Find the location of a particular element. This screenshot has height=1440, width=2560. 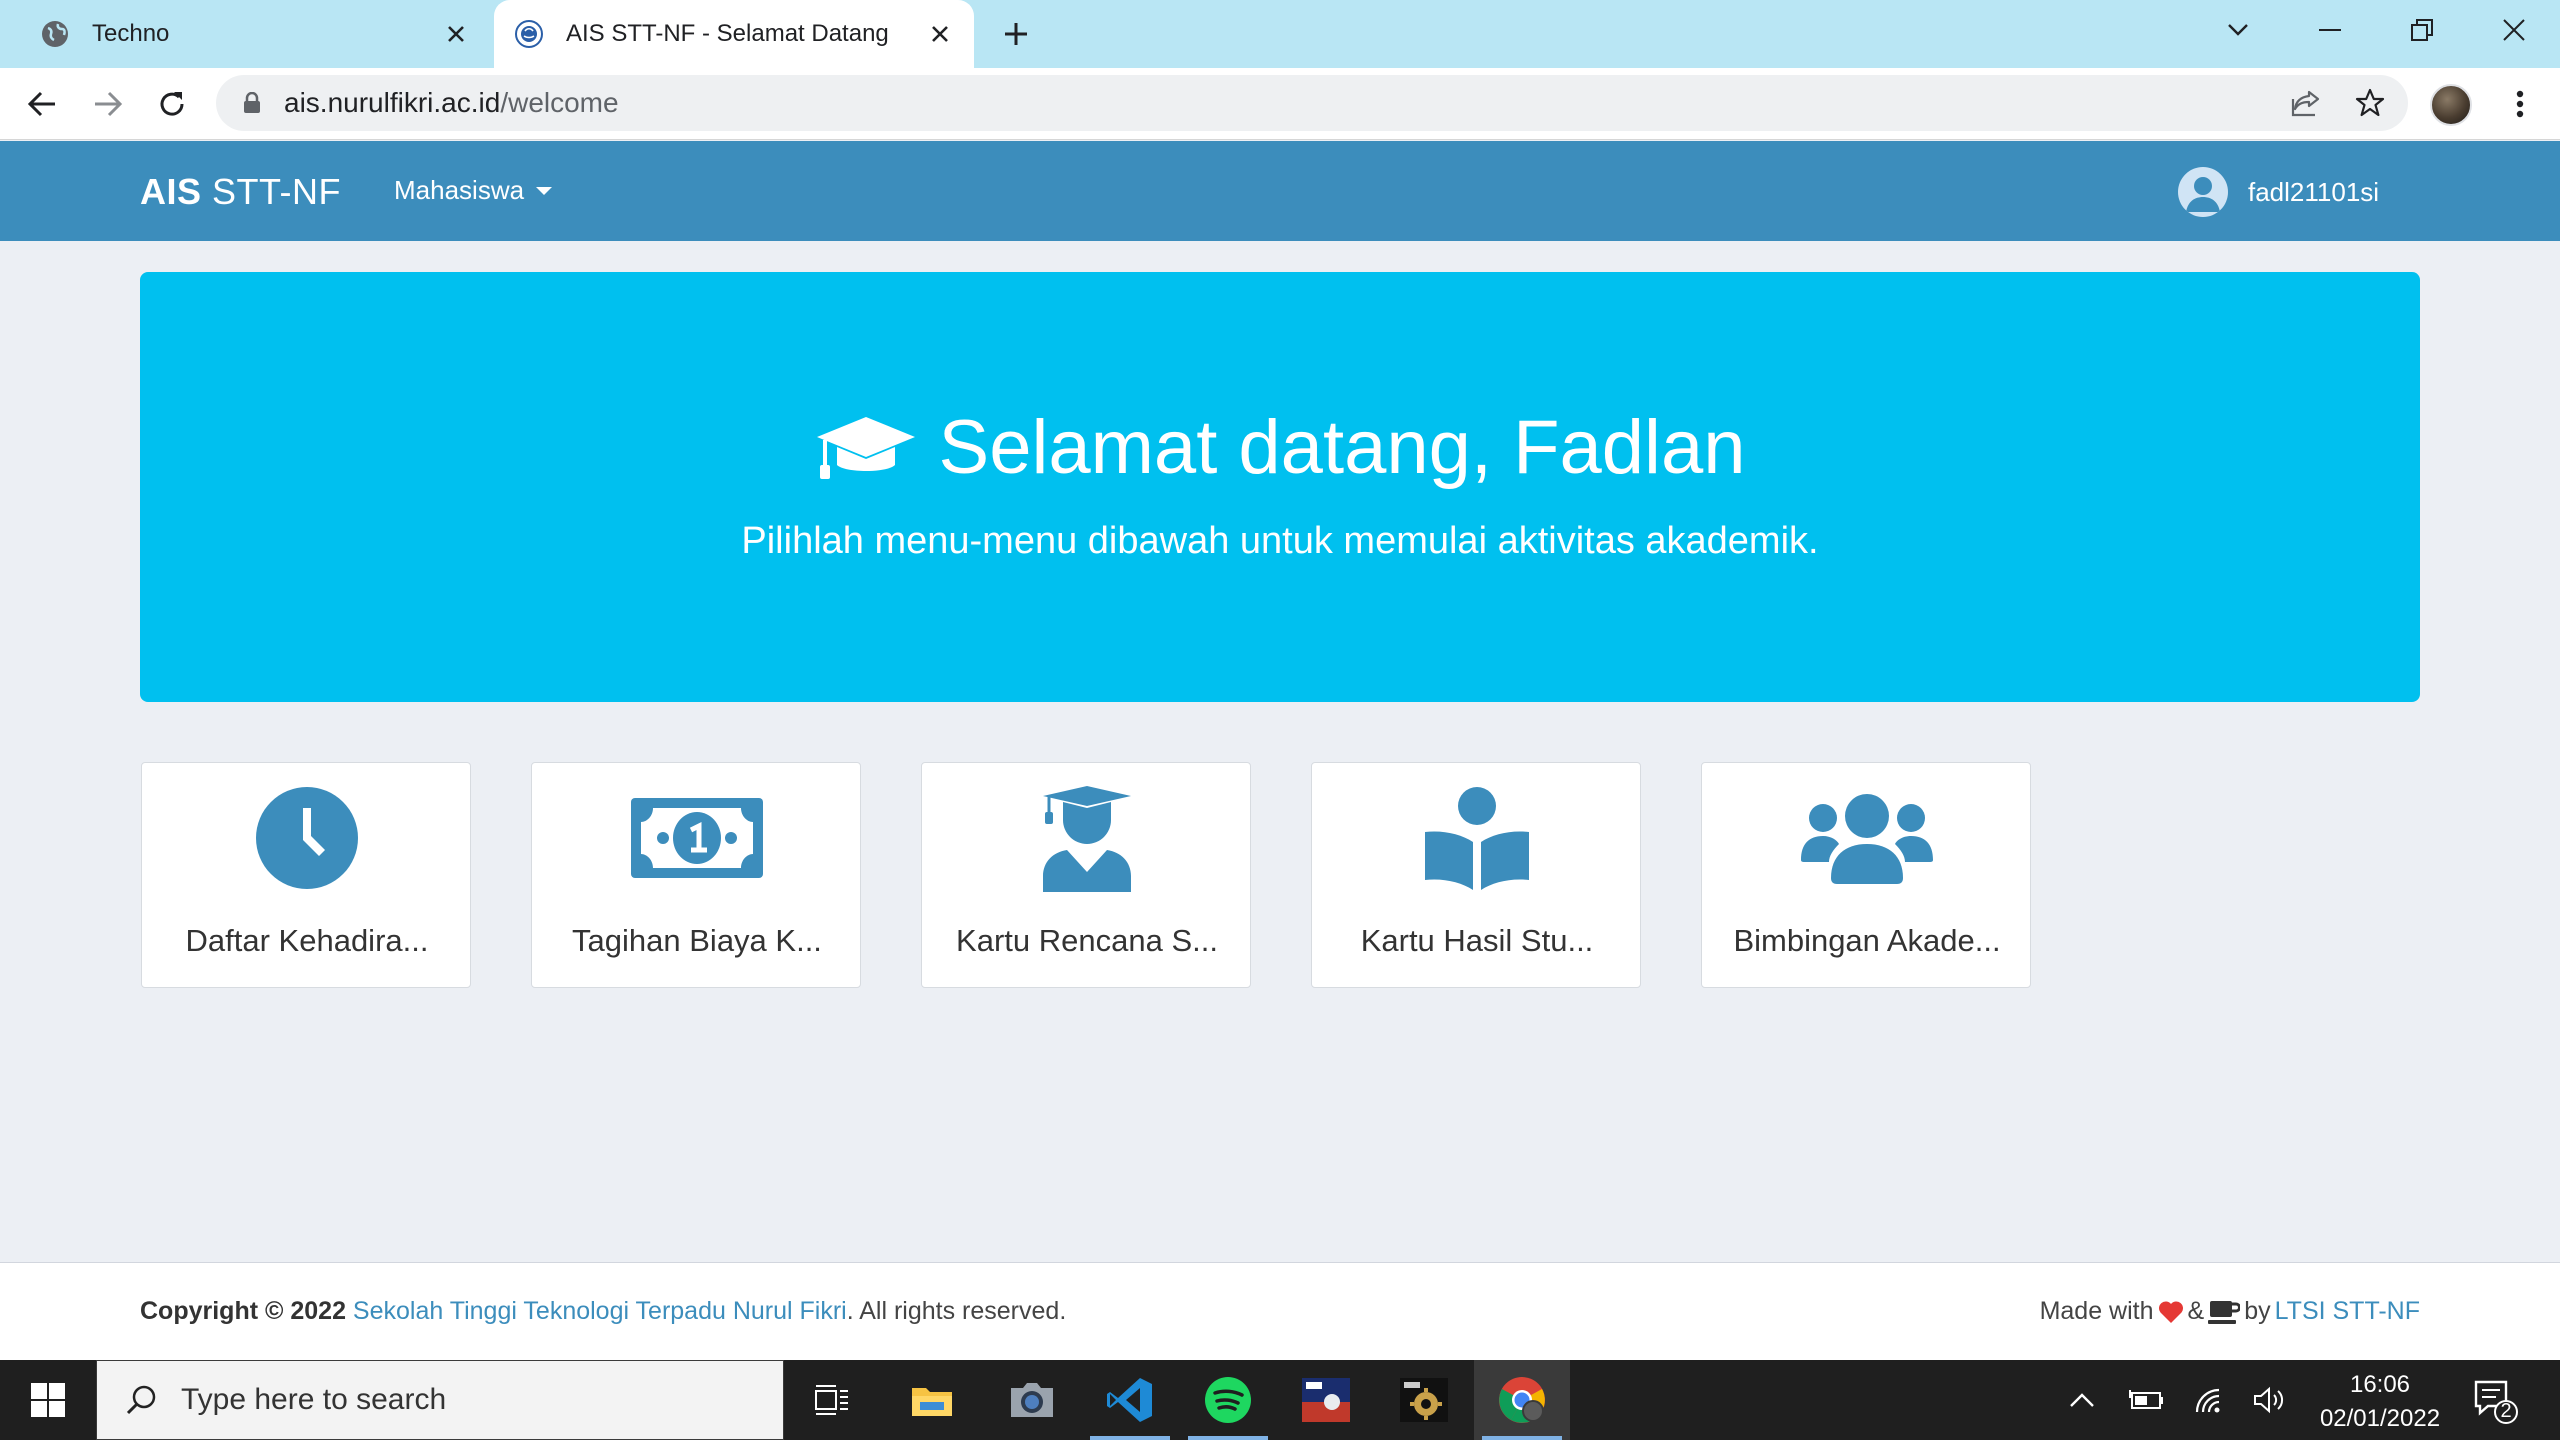

search-placeholder: Type here to search is located at coordinates (314, 1399).